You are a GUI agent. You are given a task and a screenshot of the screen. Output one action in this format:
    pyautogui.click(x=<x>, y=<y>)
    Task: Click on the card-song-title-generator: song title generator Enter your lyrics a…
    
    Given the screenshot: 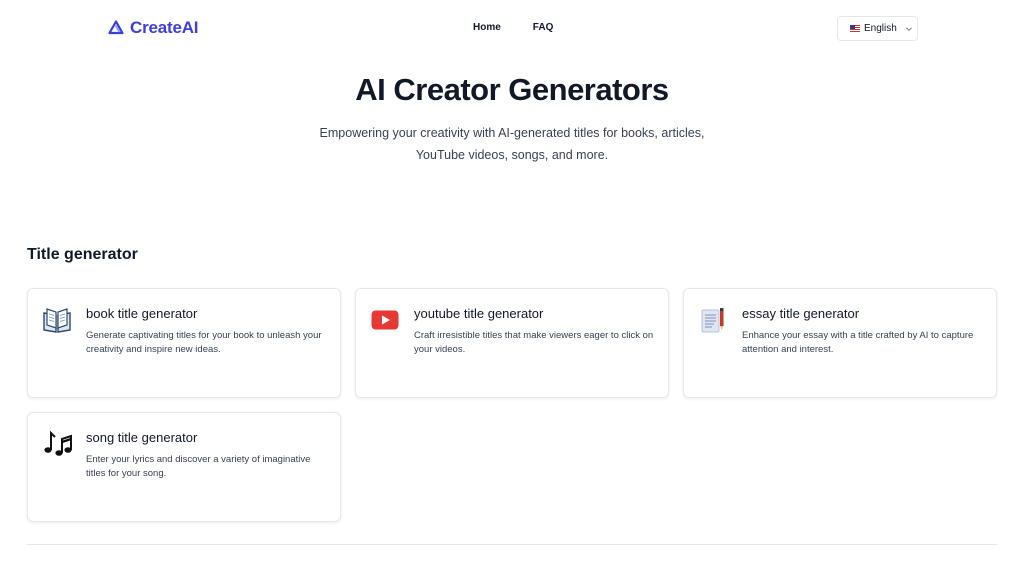 What is the action you would take?
    pyautogui.click(x=184, y=467)
    